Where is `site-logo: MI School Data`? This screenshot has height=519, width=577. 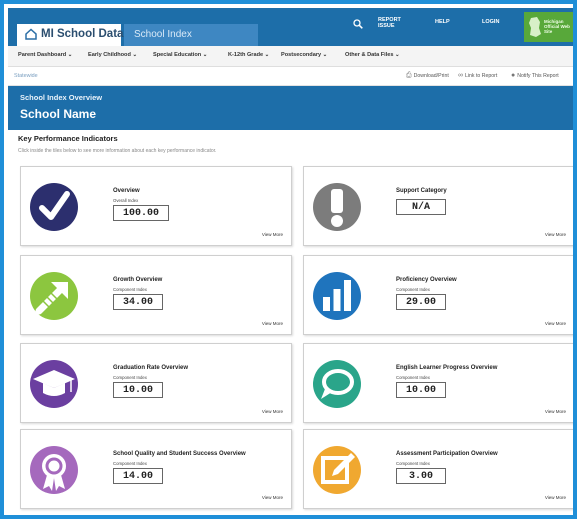 site-logo: MI School Data is located at coordinates (70, 35).